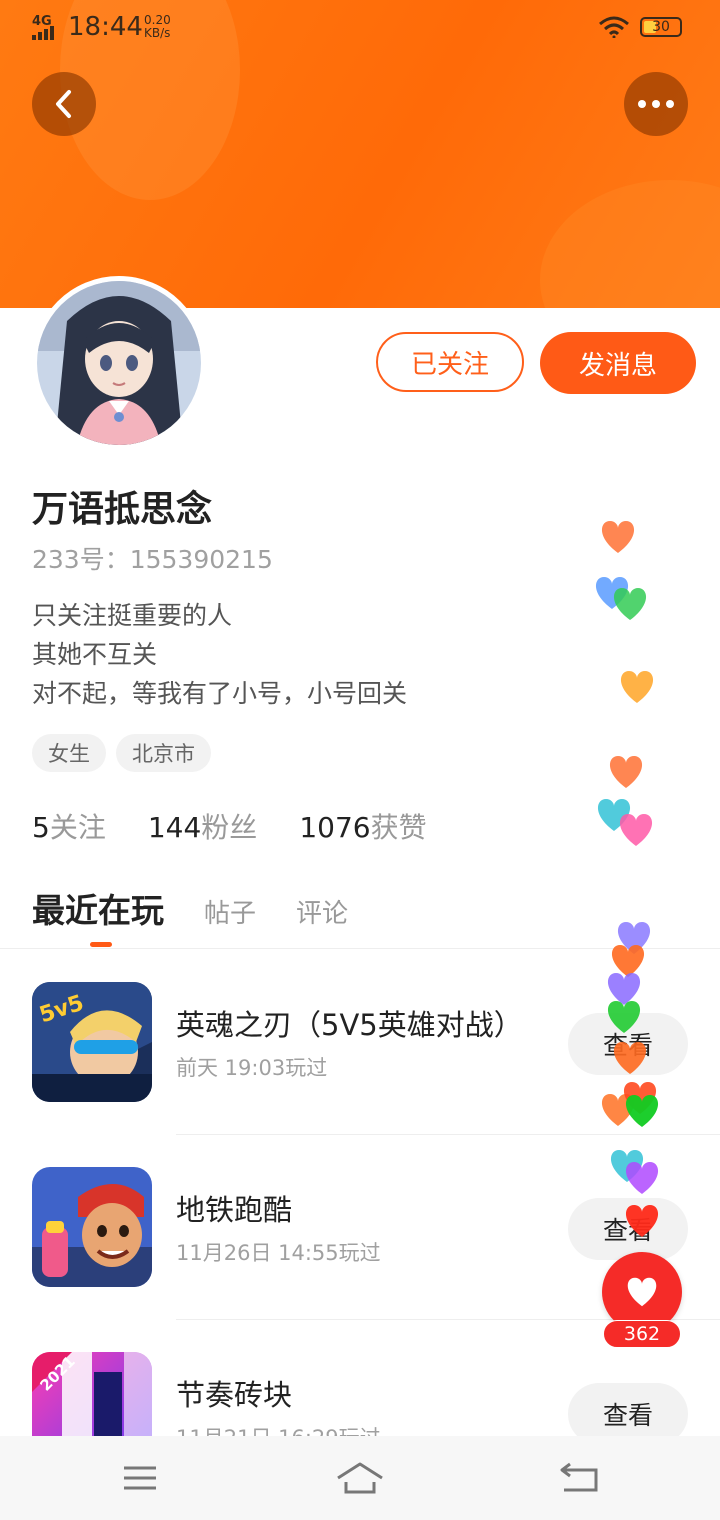 The image size is (720, 1520). I want to click on tab-posts: 帖子, so click(230, 911).